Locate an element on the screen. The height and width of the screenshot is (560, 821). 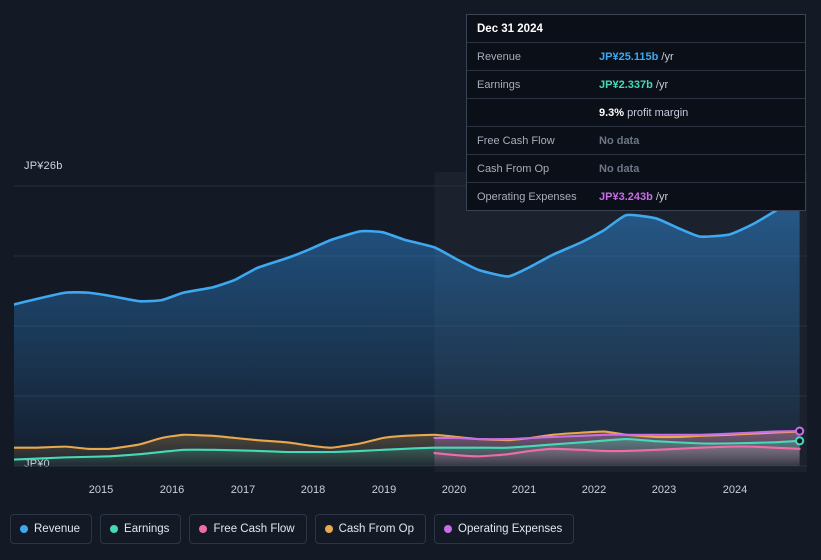
x-axis: 2015 2016 2017 2018 2019 2020 2021 2022 2023 2024 is located at coordinates (410, 492).